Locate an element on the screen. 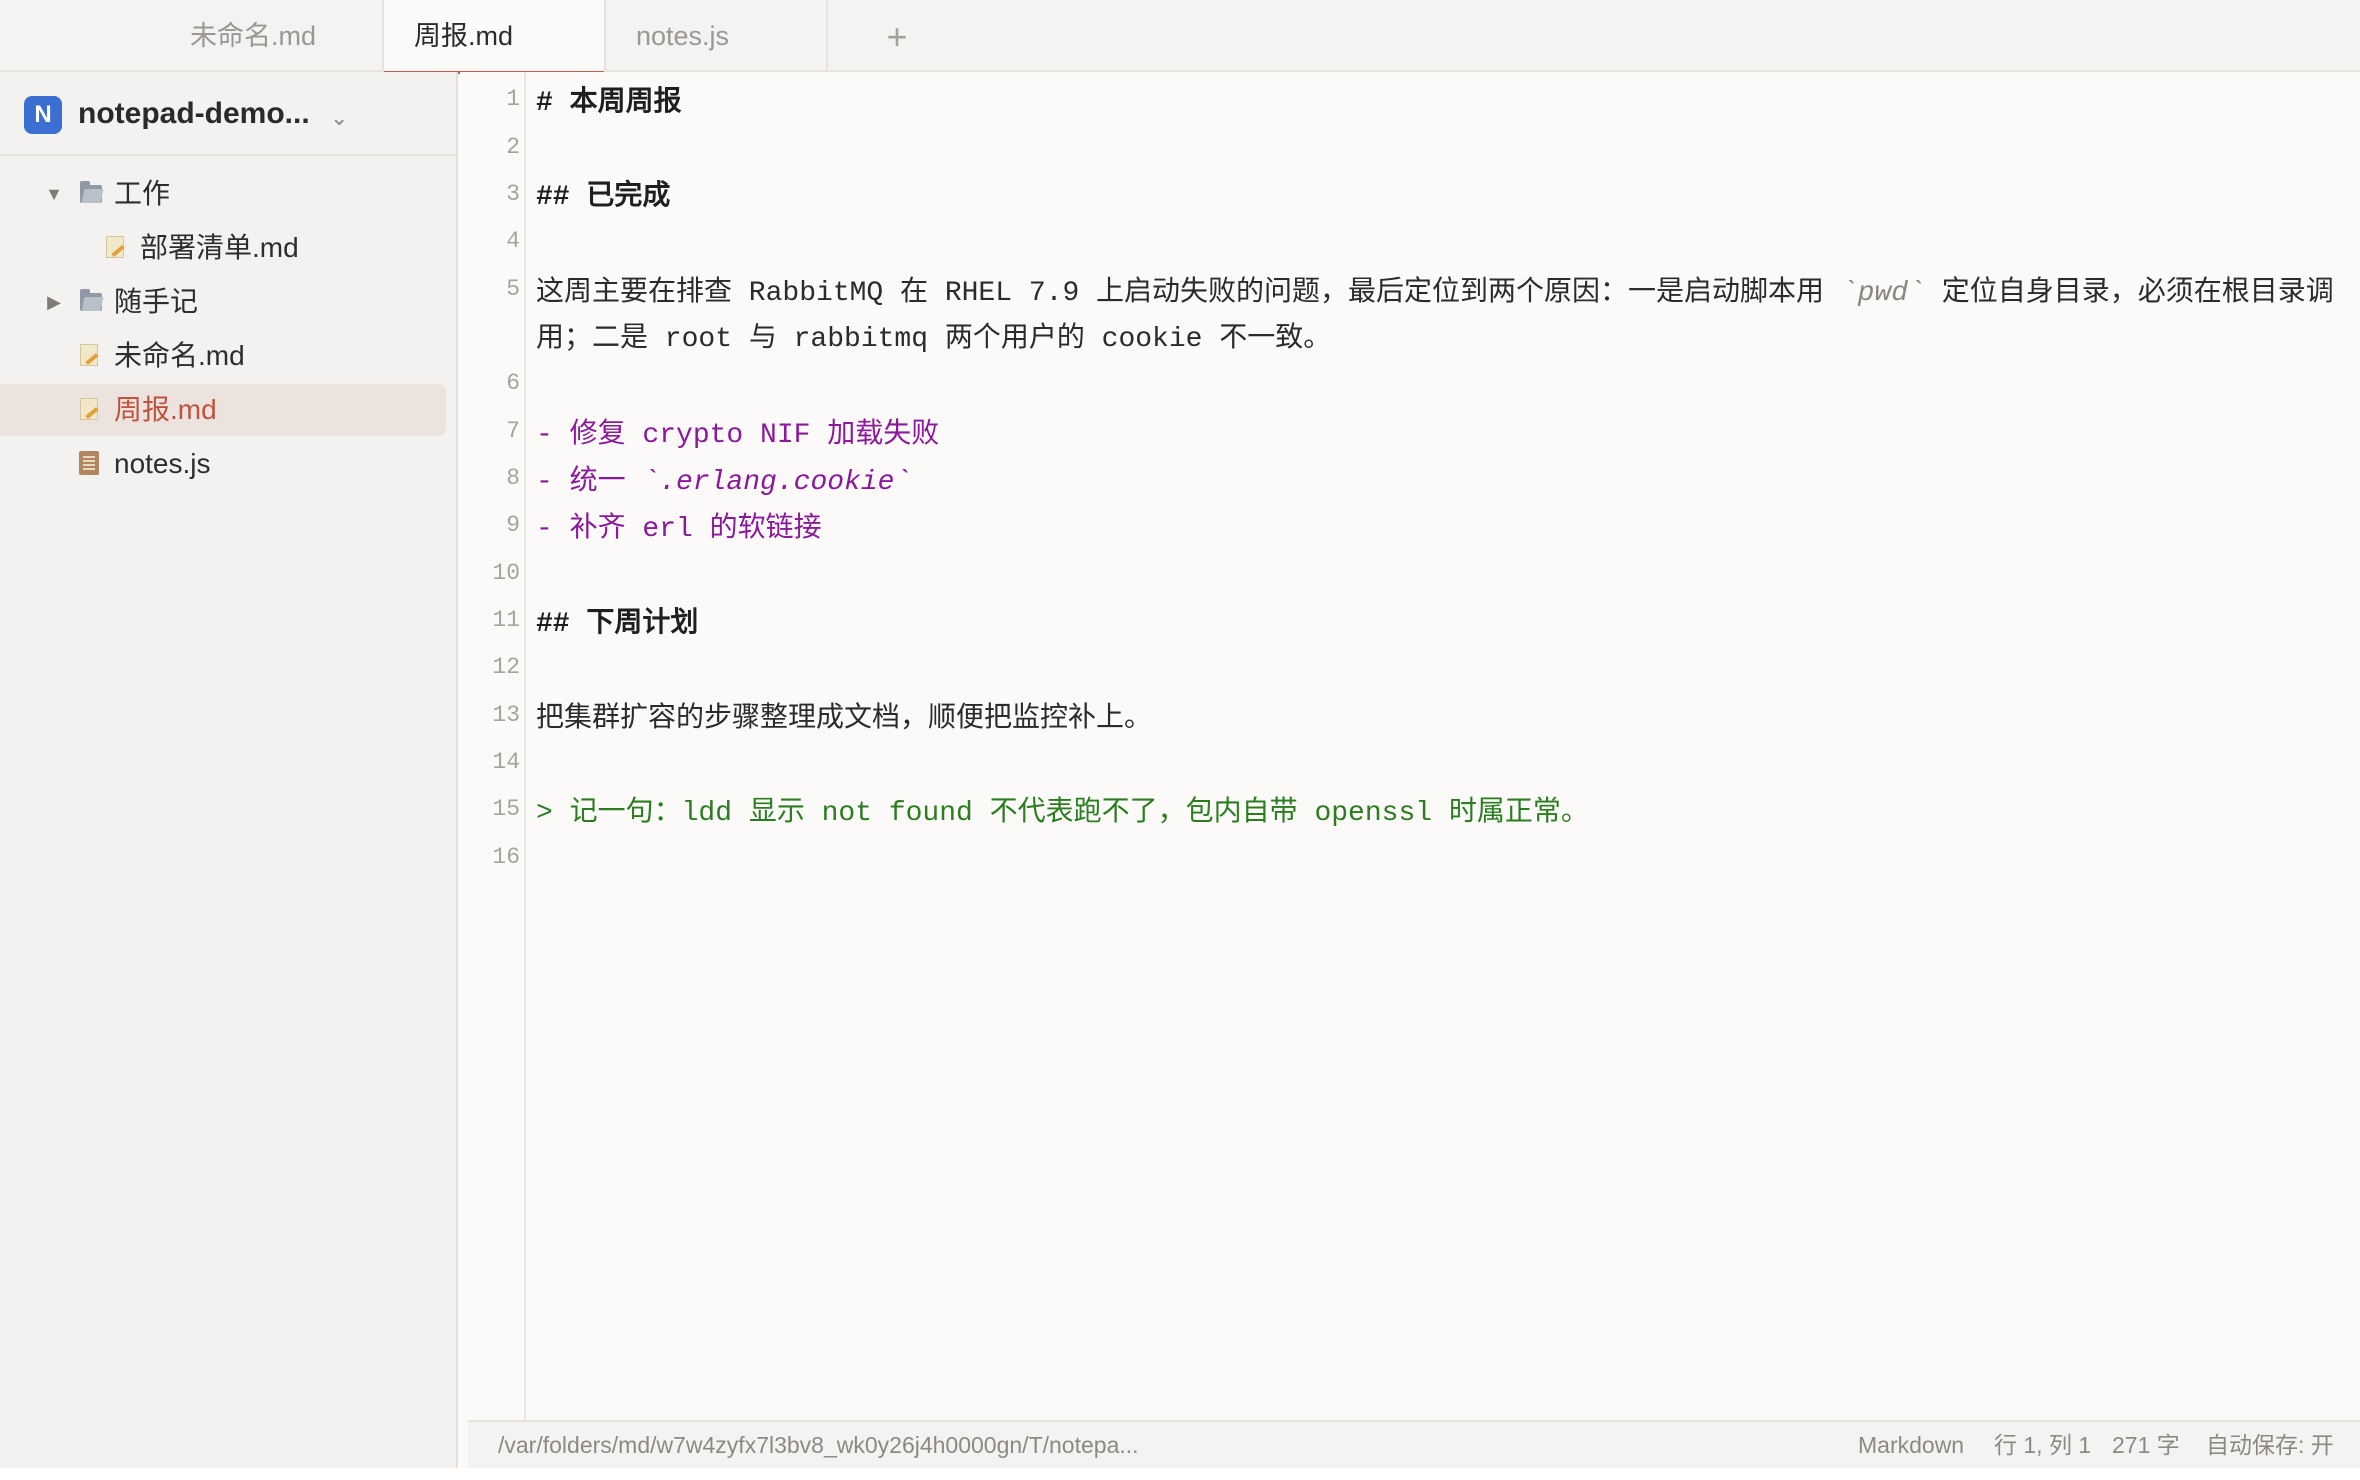  line-number: 5 is located at coordinates (513, 289).